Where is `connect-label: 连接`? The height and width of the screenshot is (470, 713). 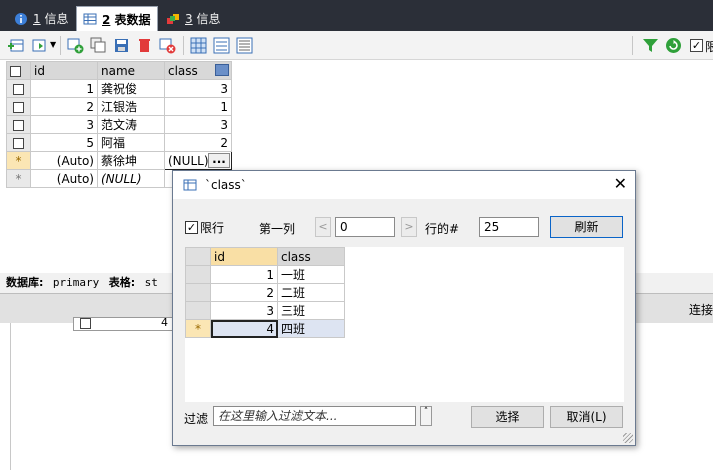 connect-label: 连接 is located at coordinates (701, 309).